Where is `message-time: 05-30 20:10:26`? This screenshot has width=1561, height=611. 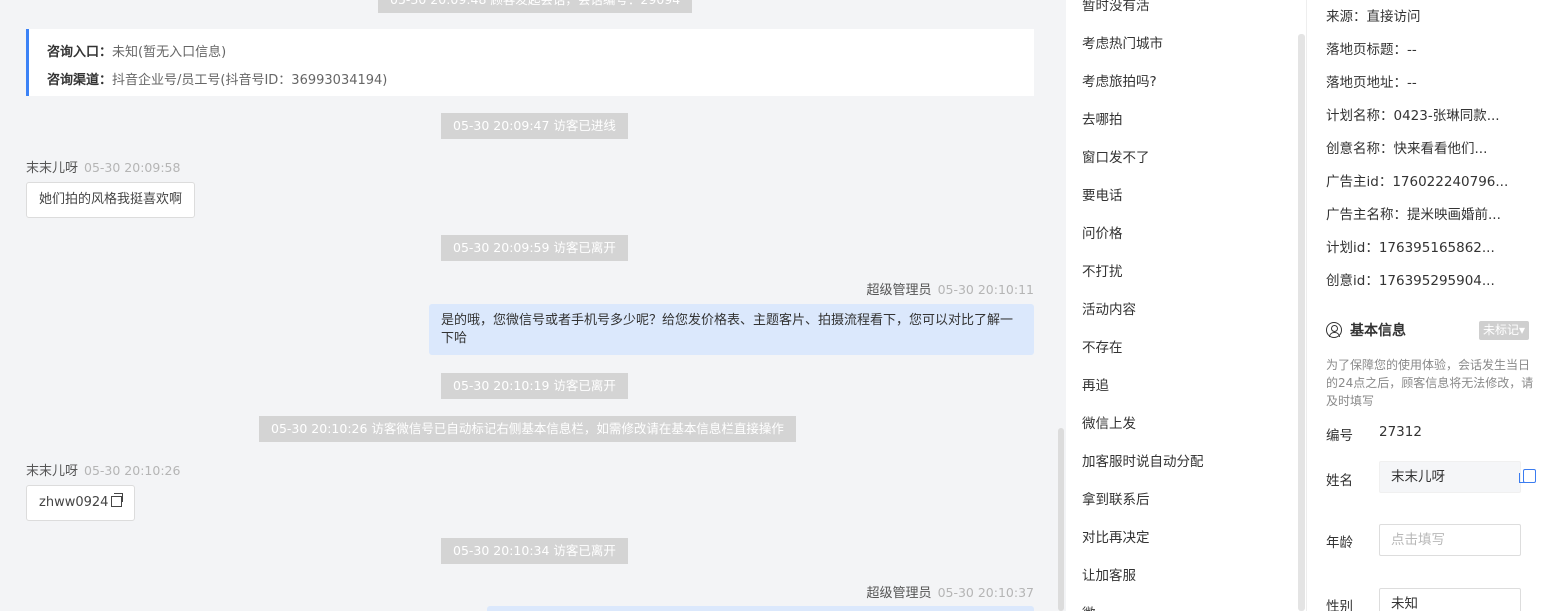 message-time: 05-30 20:10:26 is located at coordinates (132, 470).